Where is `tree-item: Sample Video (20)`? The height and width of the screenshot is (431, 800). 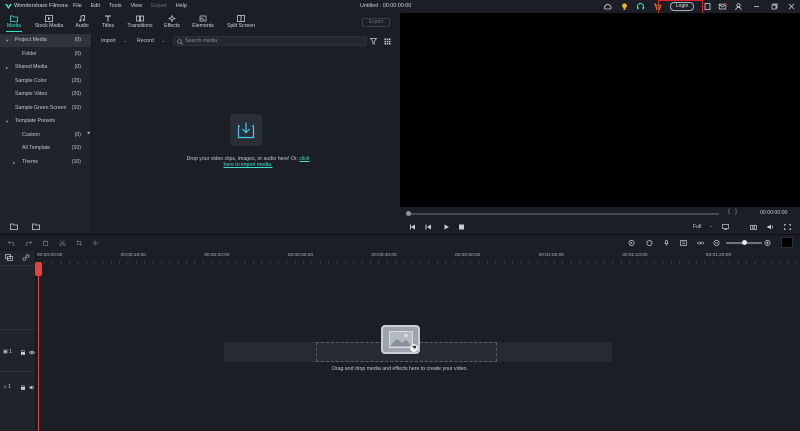
tree-item: Sample Video (20) is located at coordinates (45, 94).